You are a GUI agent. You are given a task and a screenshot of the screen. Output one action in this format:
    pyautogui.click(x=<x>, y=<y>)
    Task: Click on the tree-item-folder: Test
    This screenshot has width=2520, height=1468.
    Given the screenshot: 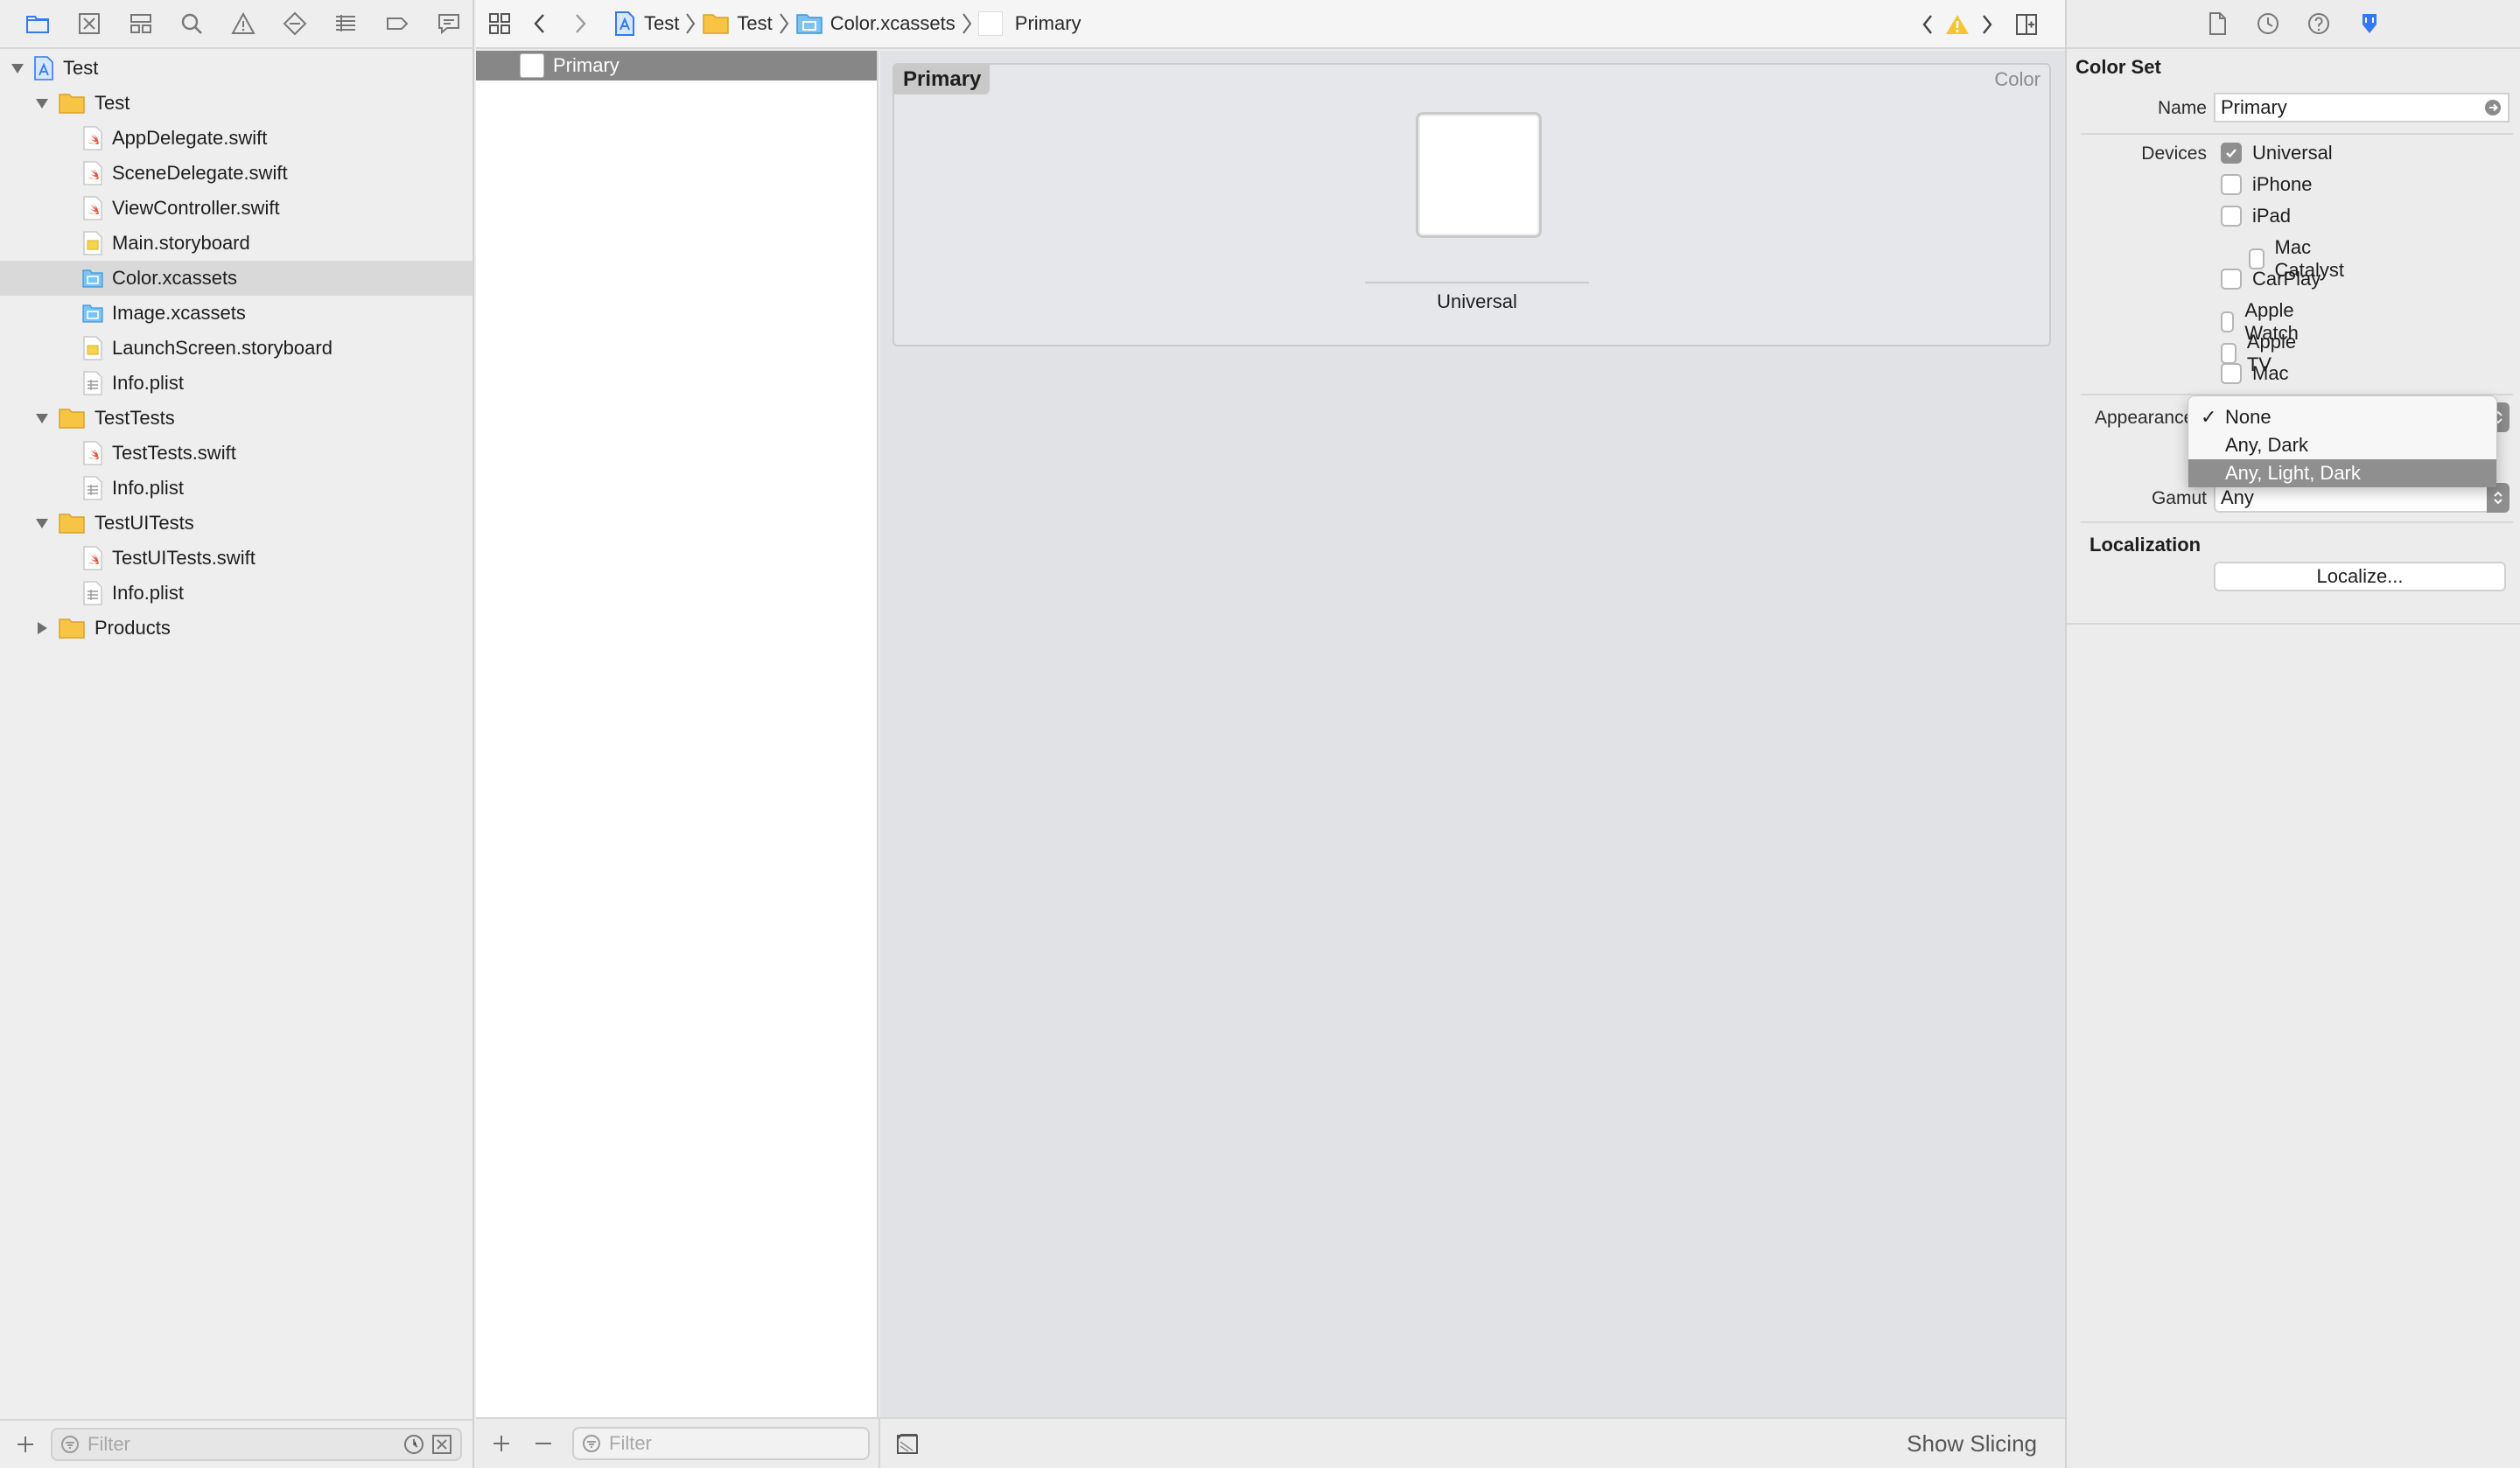 What is the action you would take?
    pyautogui.click(x=236, y=103)
    